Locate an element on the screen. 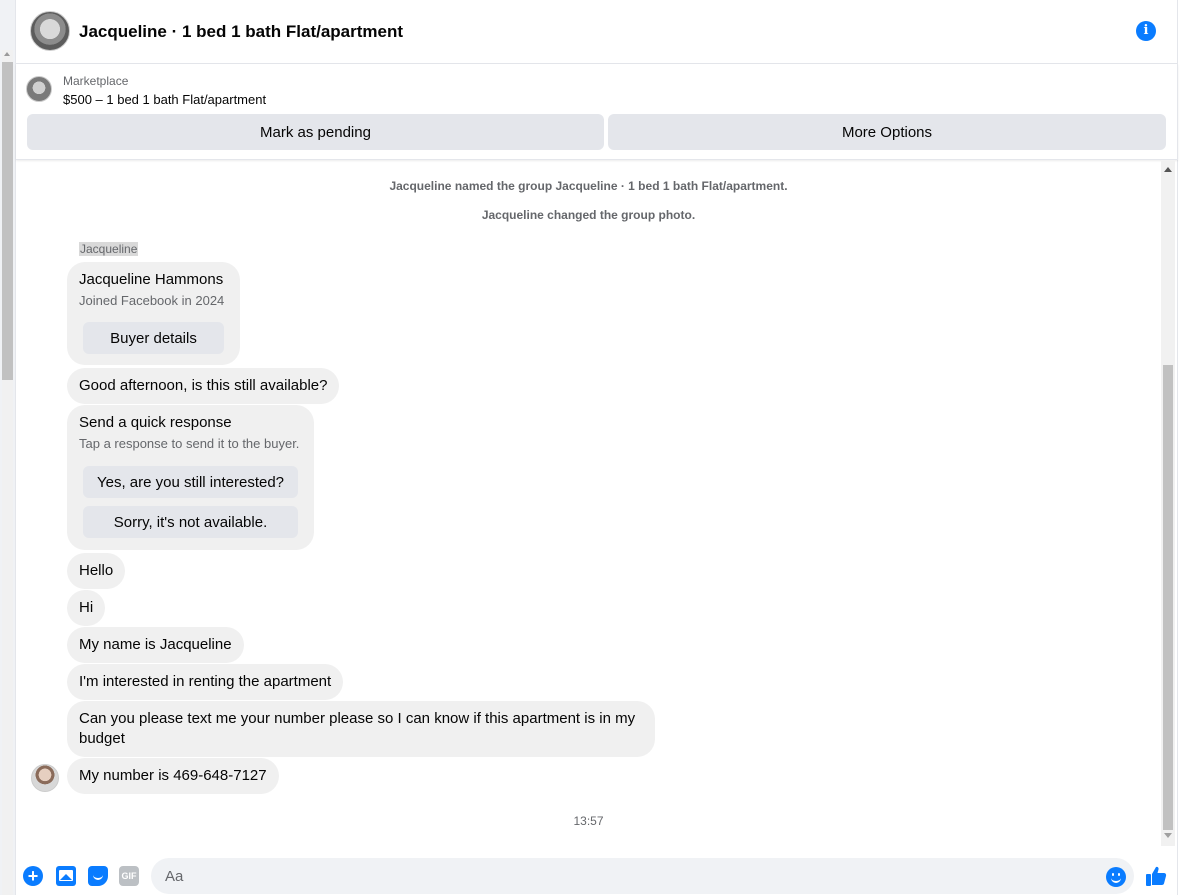 The height and width of the screenshot is (895, 1186). photo-icon is located at coordinates (66, 876).